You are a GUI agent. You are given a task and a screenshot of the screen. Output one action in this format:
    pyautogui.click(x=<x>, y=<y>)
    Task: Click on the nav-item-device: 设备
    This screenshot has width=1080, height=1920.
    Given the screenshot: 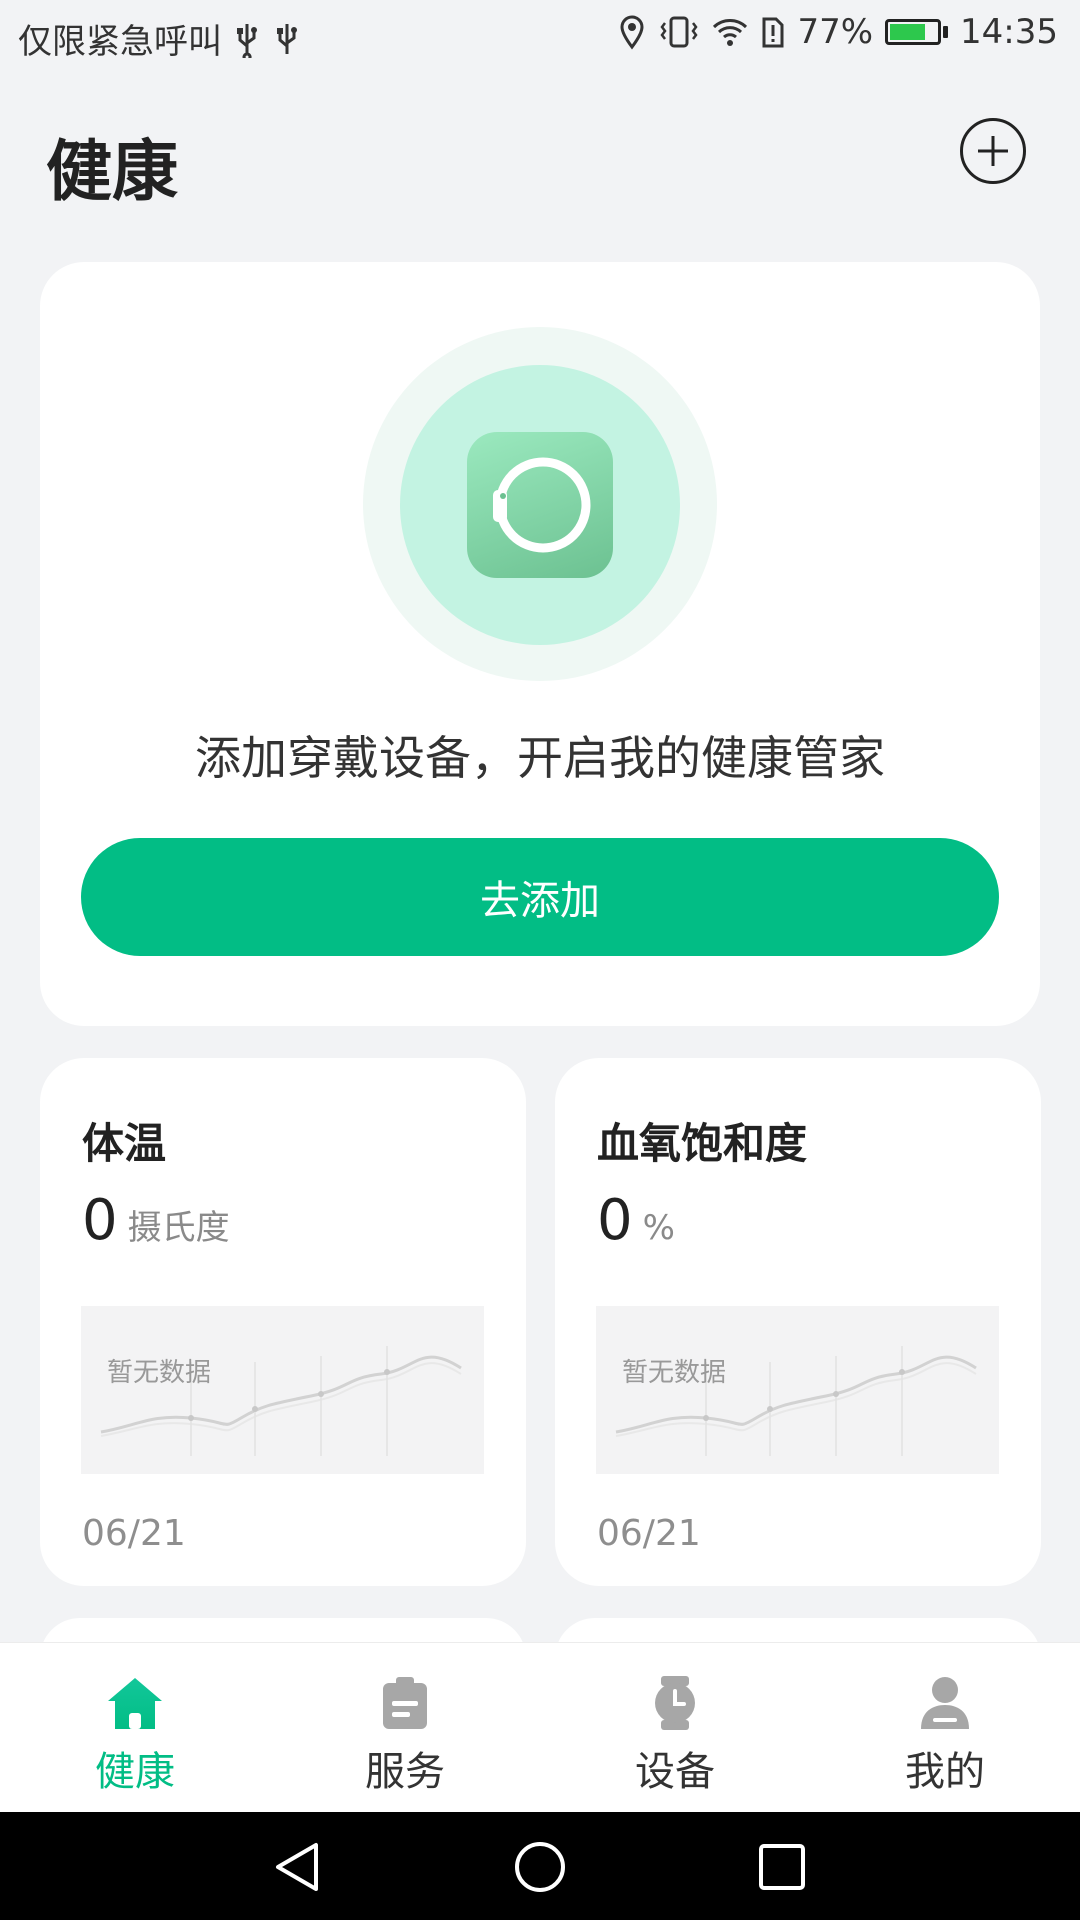 What is the action you would take?
    pyautogui.click(x=675, y=1728)
    